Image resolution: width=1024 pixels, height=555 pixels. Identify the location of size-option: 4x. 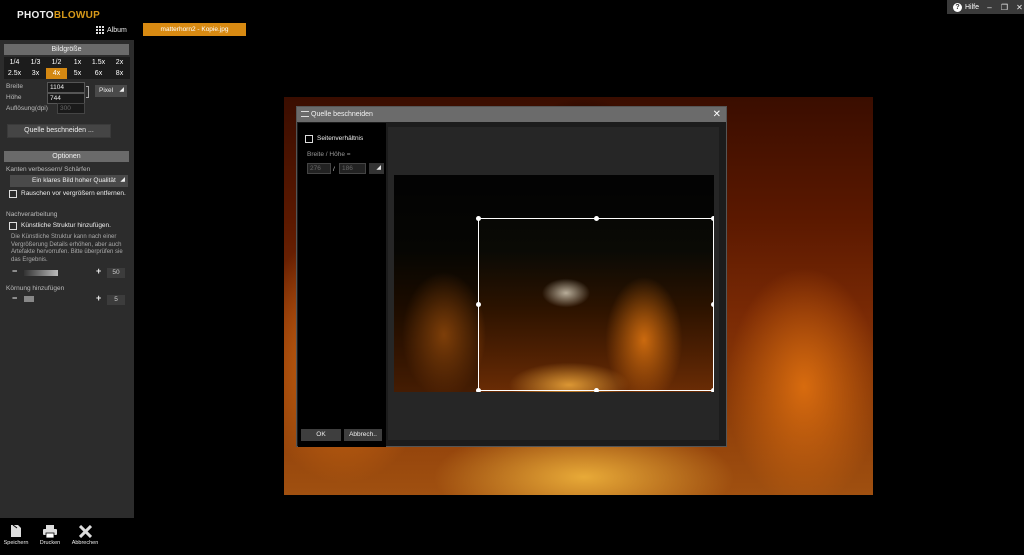
(56, 73).